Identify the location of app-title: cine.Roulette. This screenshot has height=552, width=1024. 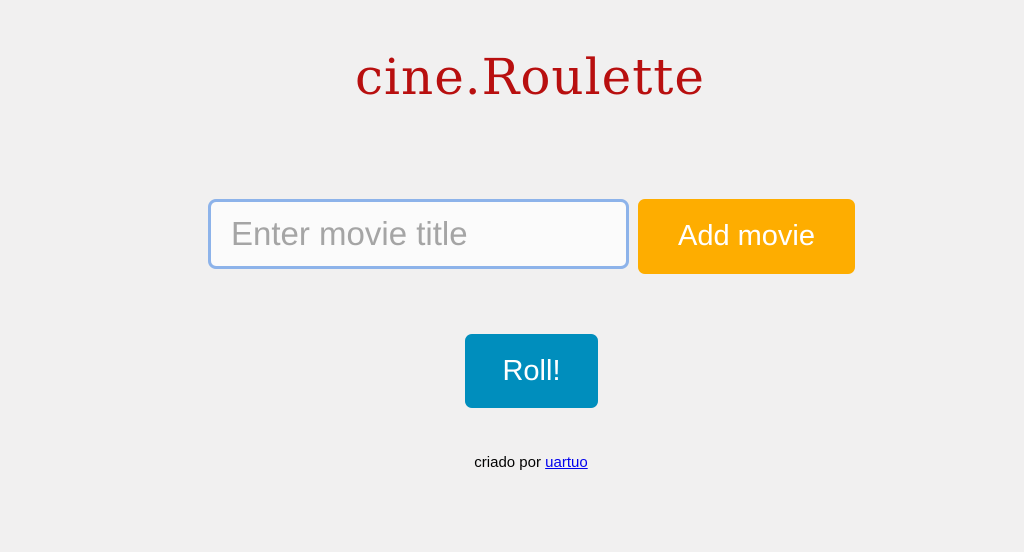
(530, 77).